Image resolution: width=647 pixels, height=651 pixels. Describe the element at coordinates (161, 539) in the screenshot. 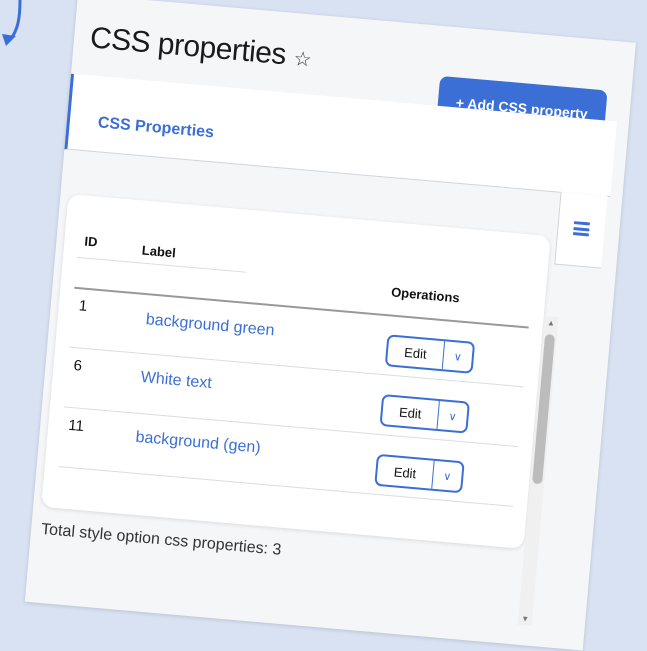

I see `total-count-text: Total style option css properties: 3` at that location.